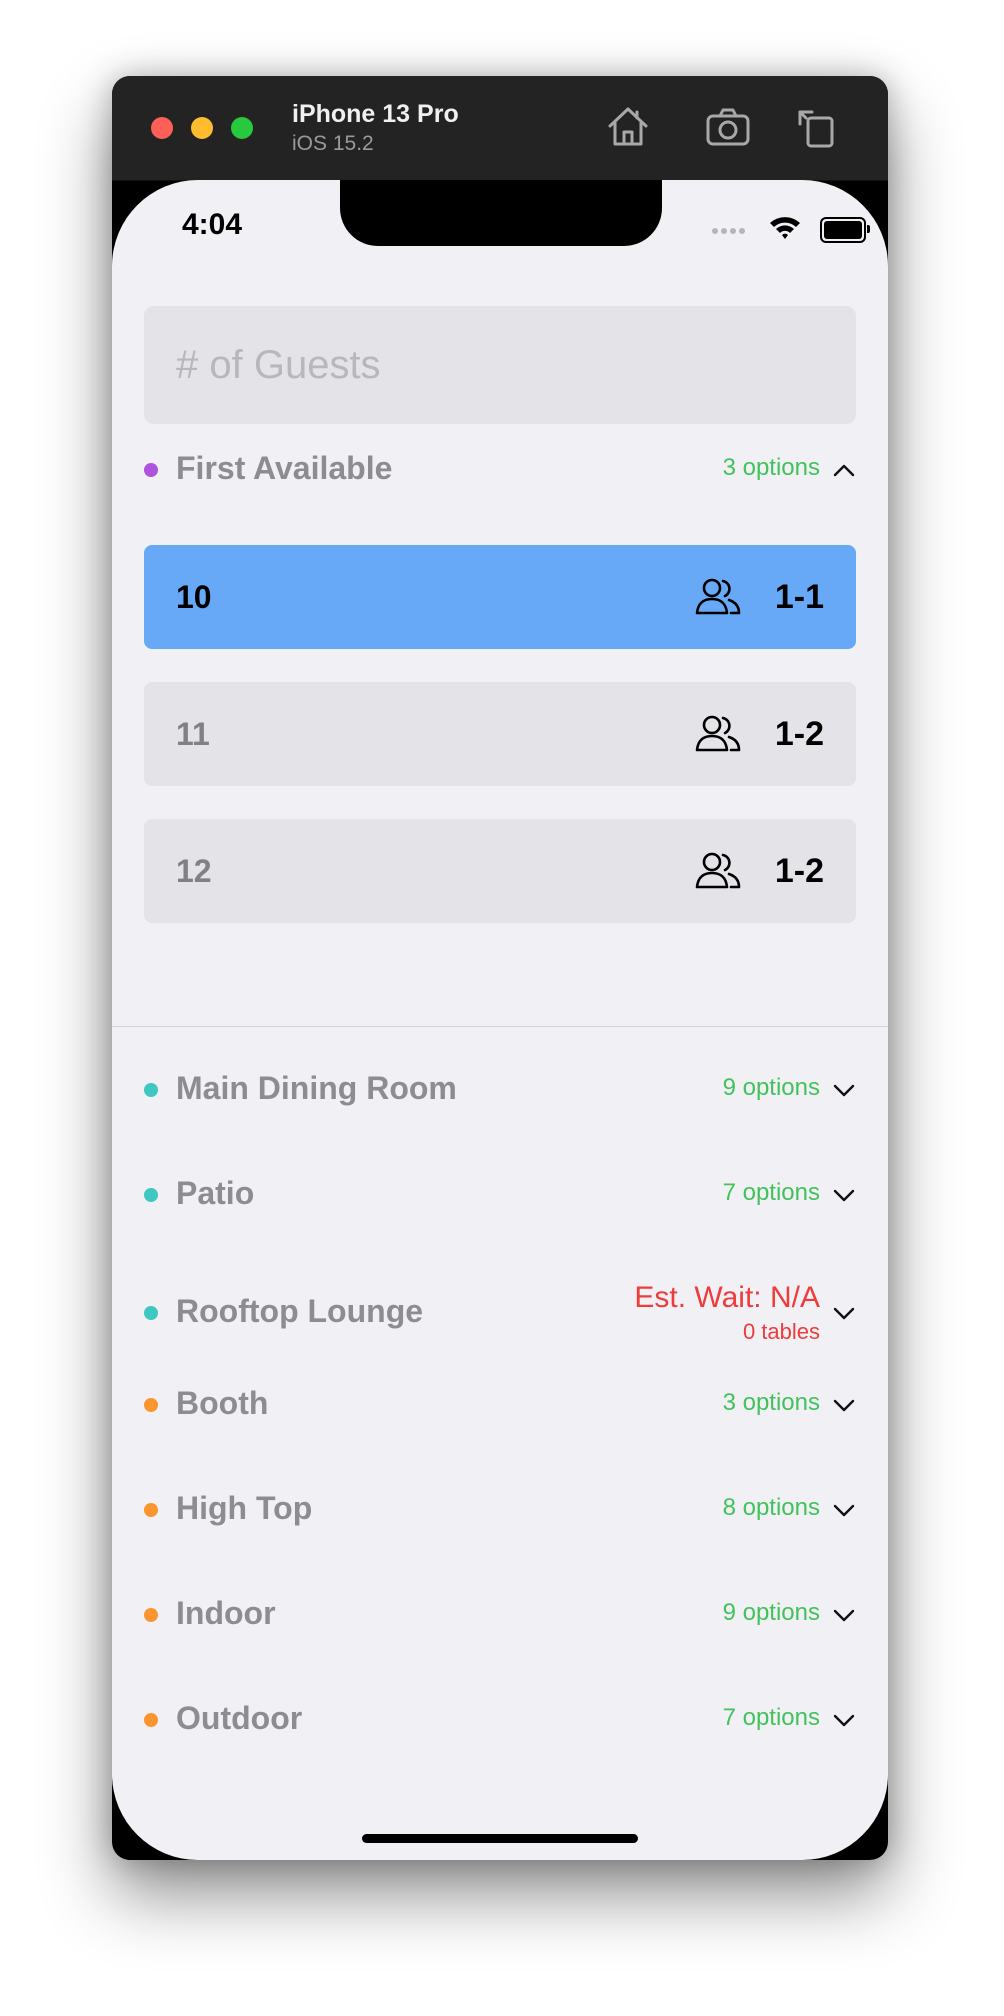 The width and height of the screenshot is (1004, 2016). What do you see at coordinates (500, 1615) in the screenshot?
I see `section-indoor: Indoor 9 options` at bounding box center [500, 1615].